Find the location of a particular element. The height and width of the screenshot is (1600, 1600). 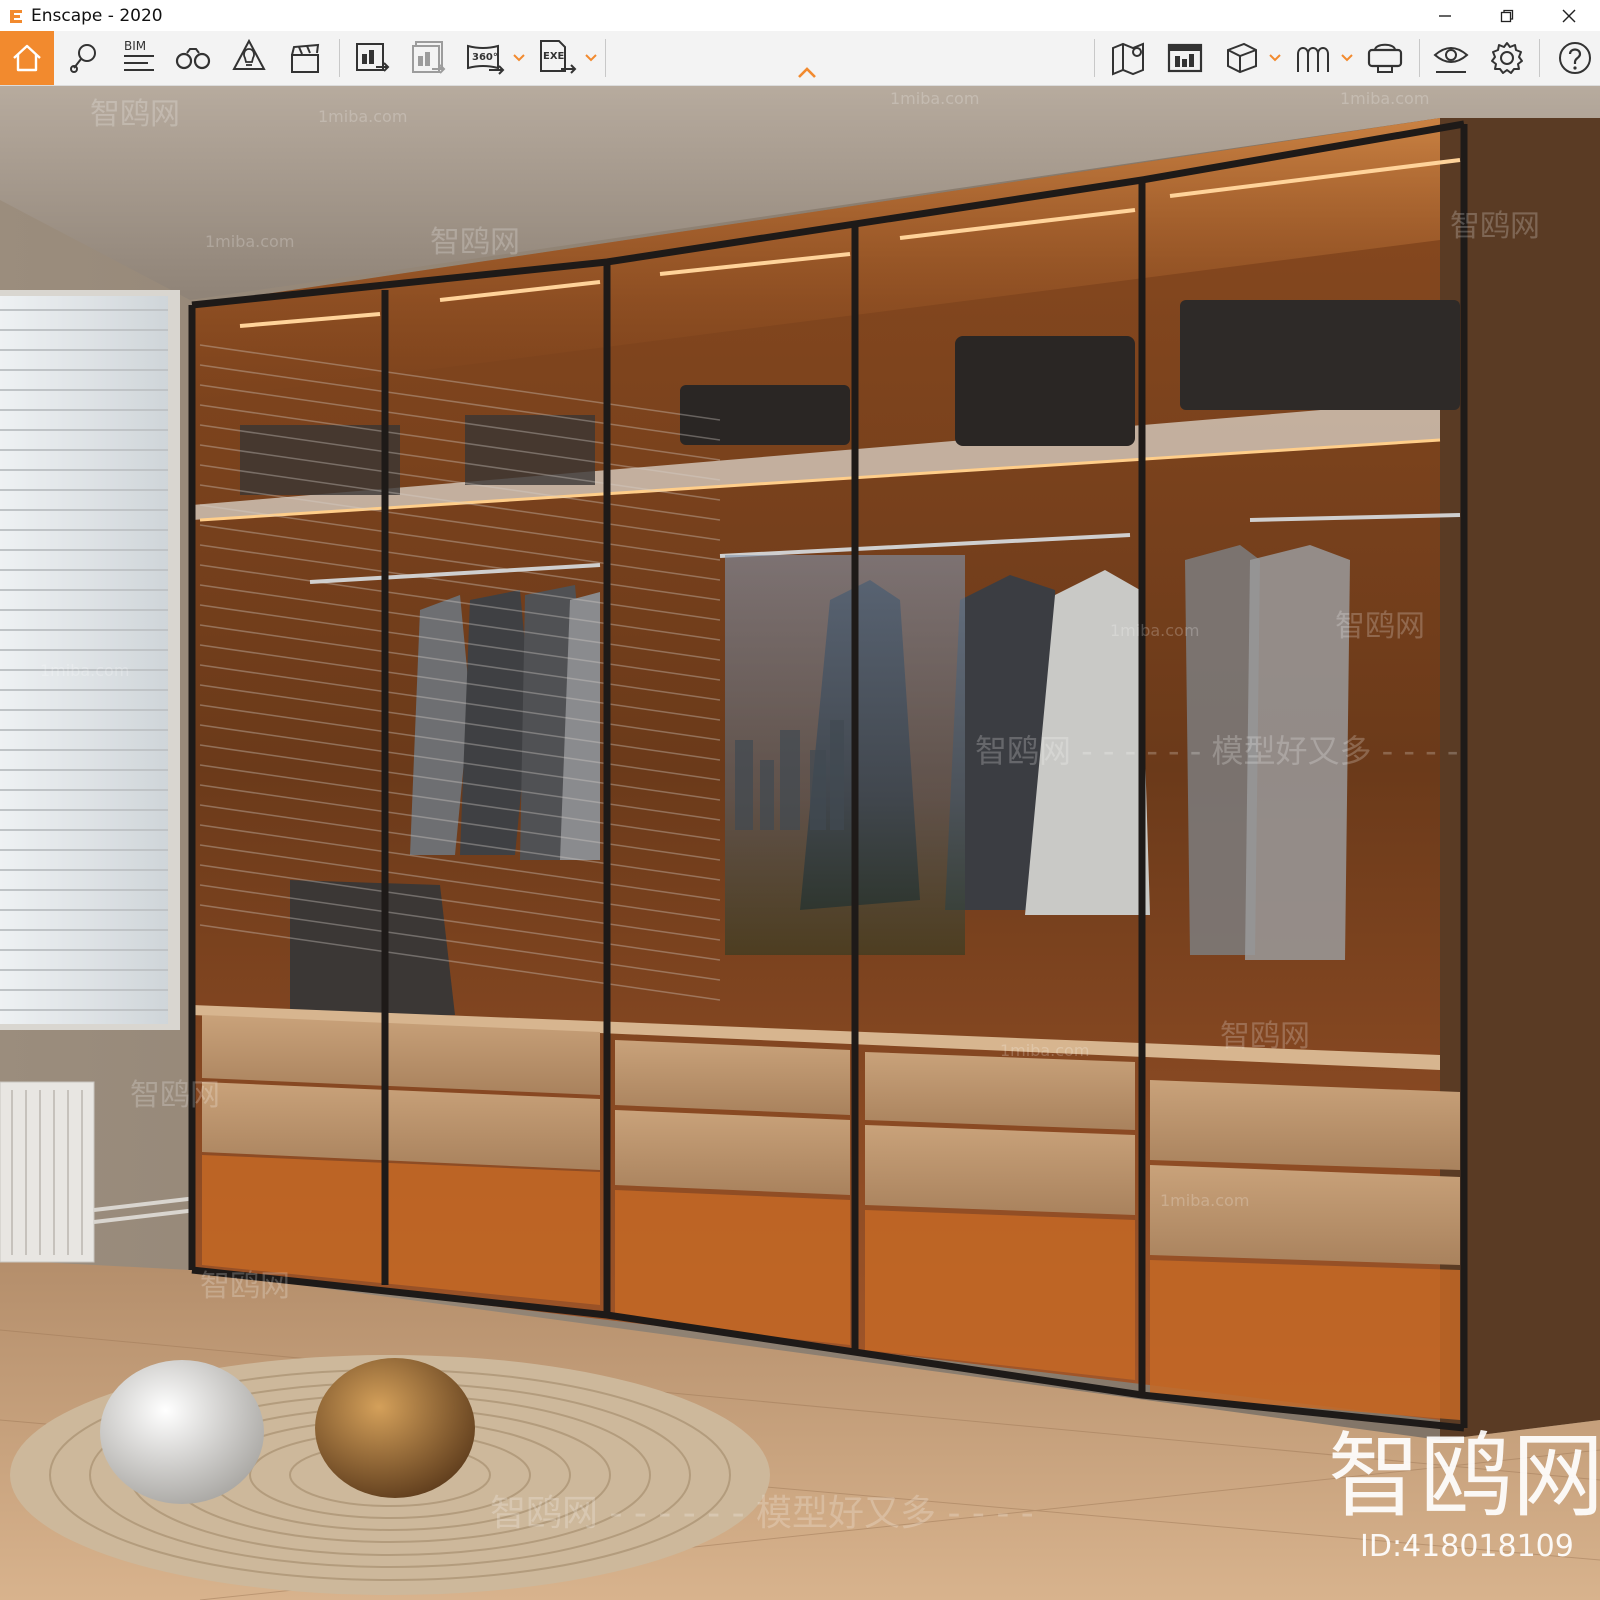

material-dropdown is located at coordinates (1275, 58).